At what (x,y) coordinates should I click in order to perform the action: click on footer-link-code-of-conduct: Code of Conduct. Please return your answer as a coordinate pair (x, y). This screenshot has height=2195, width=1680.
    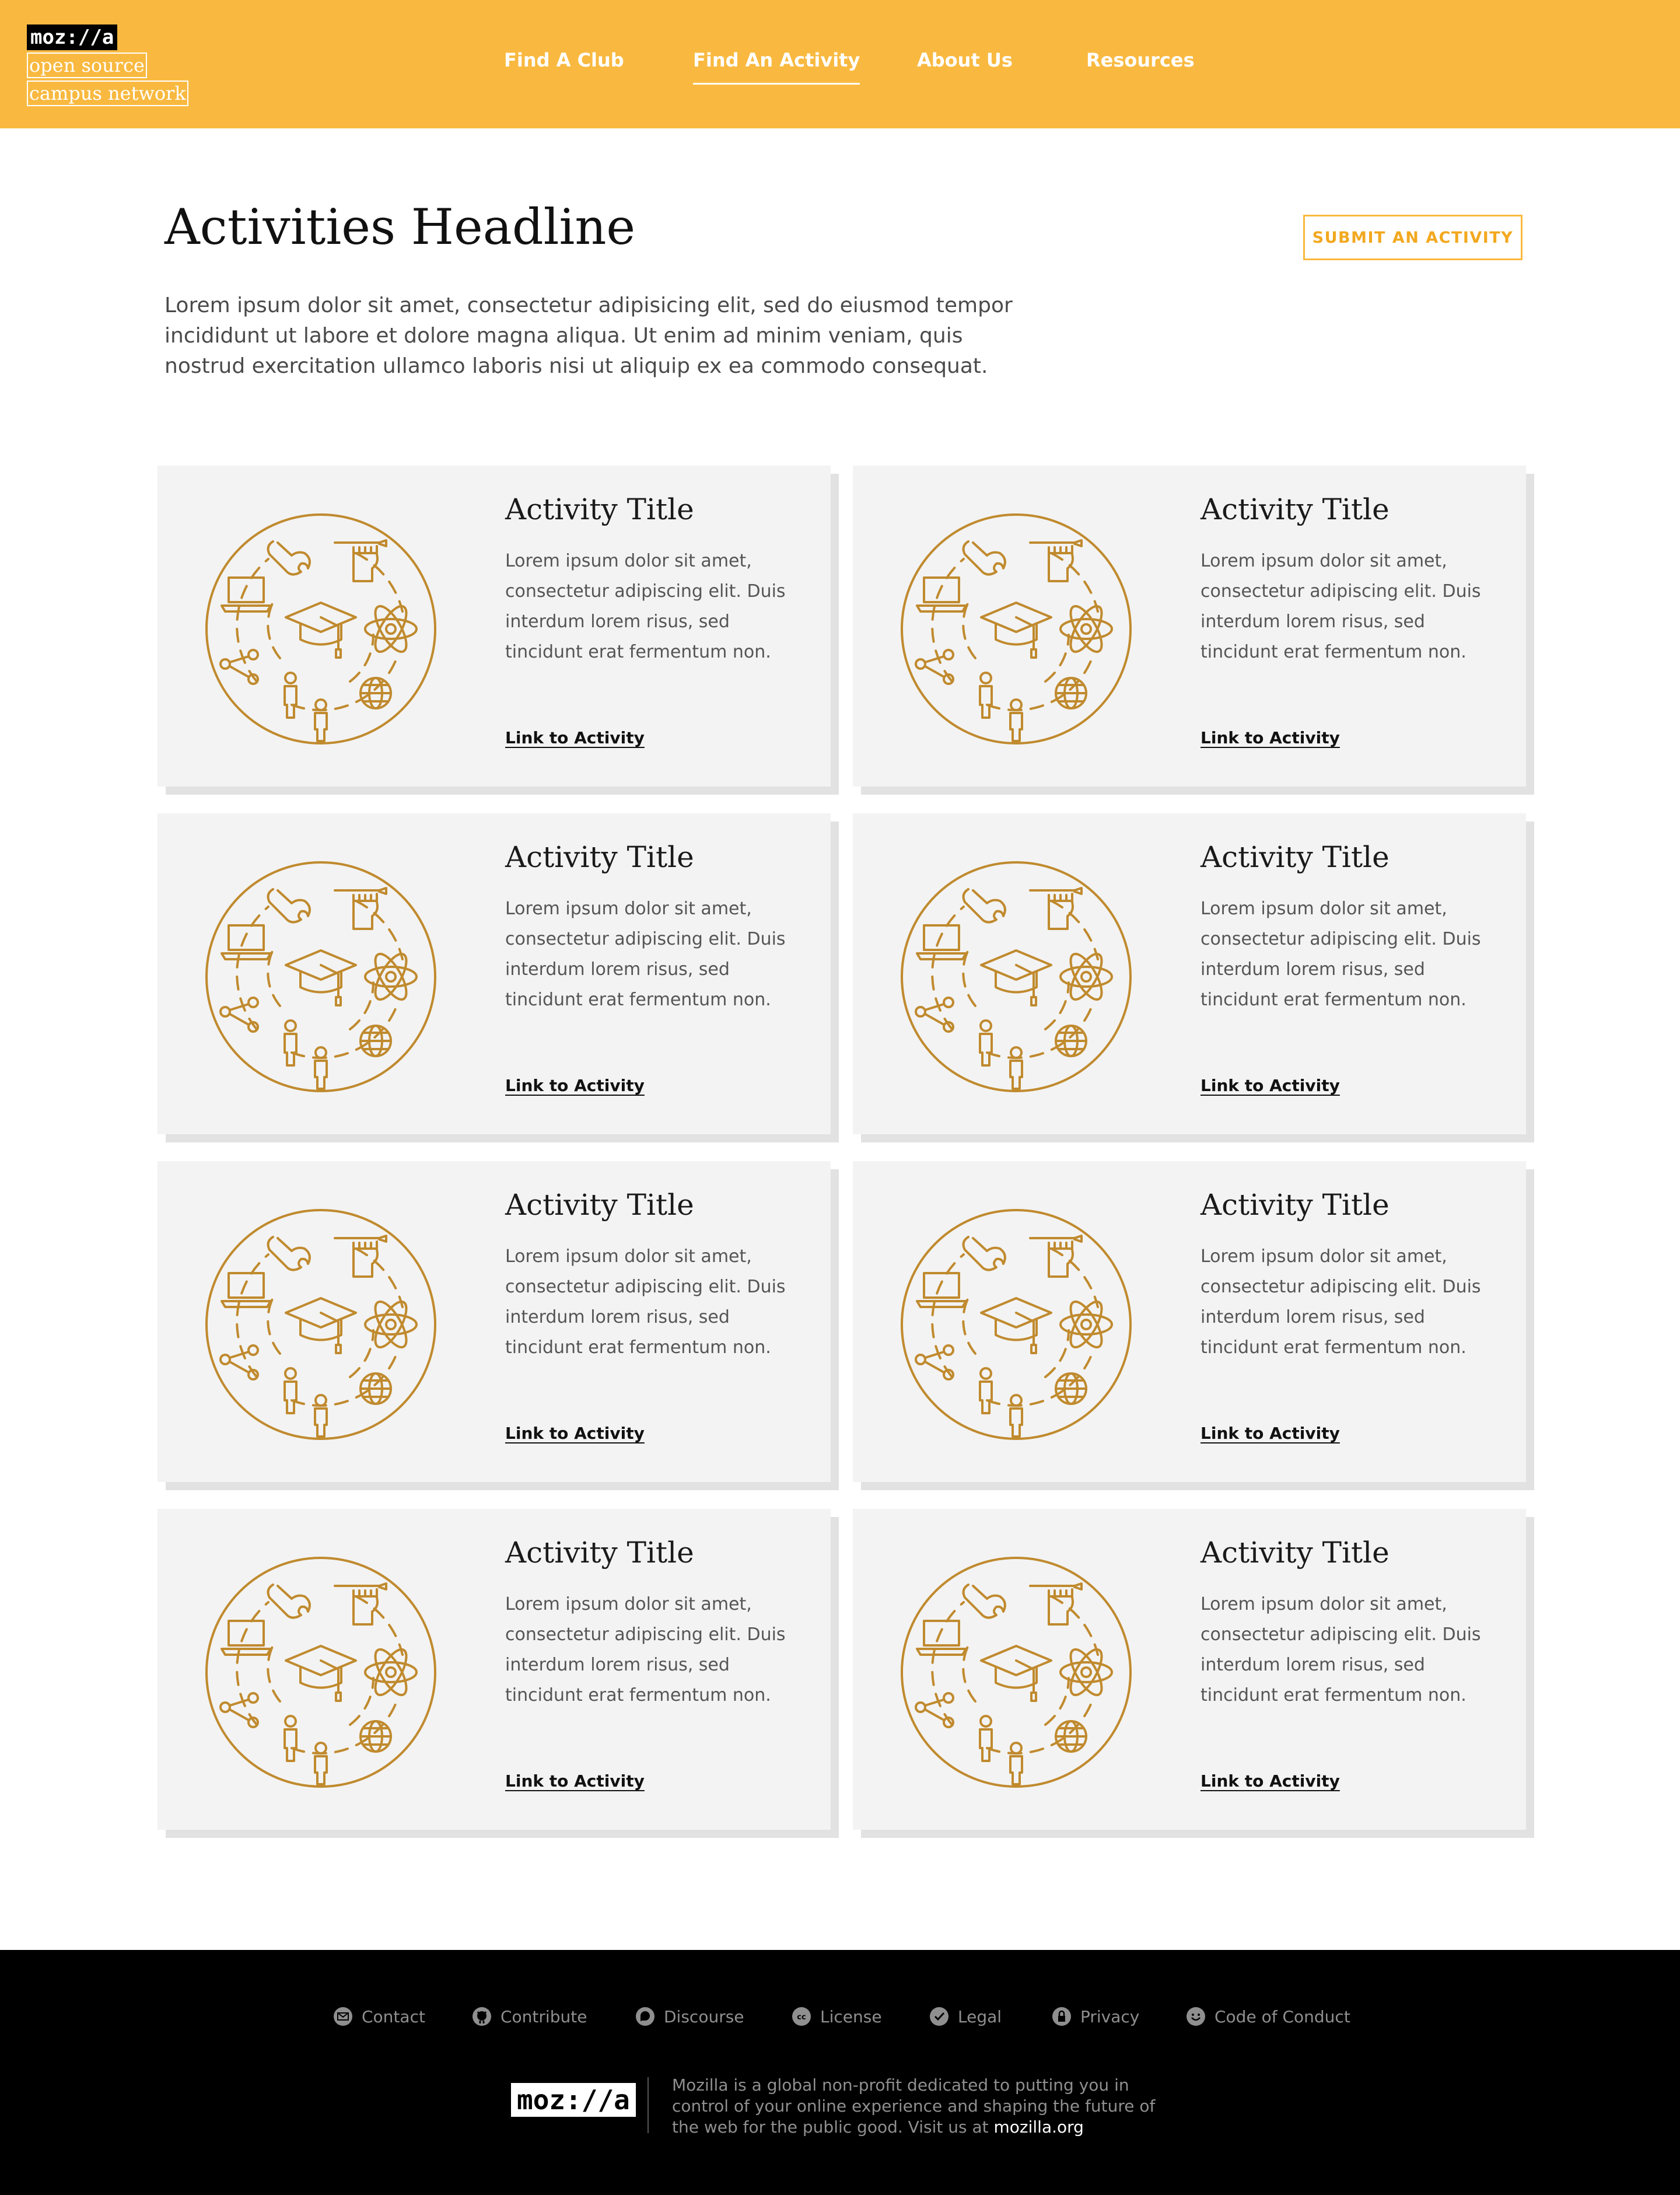
    Looking at the image, I should click on (1267, 2017).